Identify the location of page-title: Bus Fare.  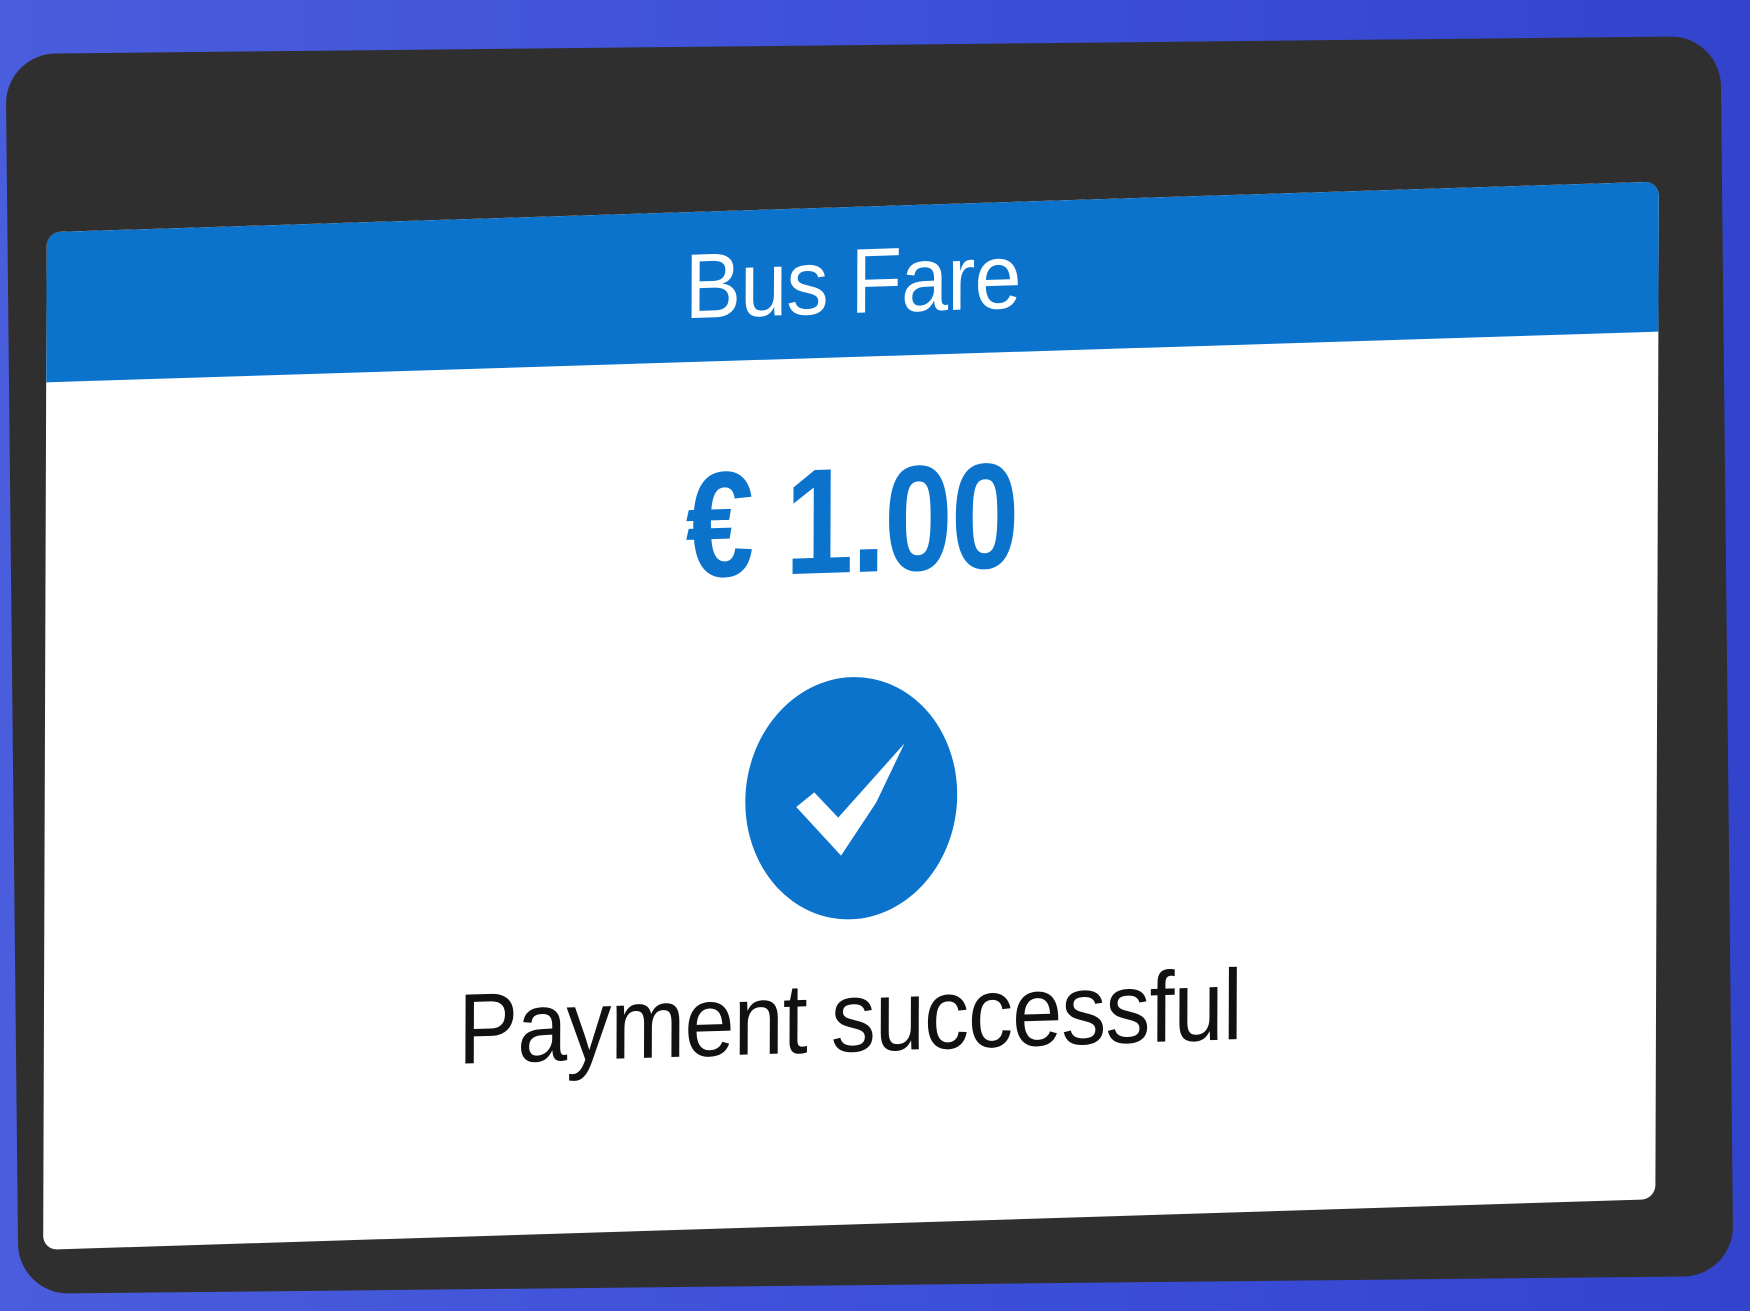
(852, 281).